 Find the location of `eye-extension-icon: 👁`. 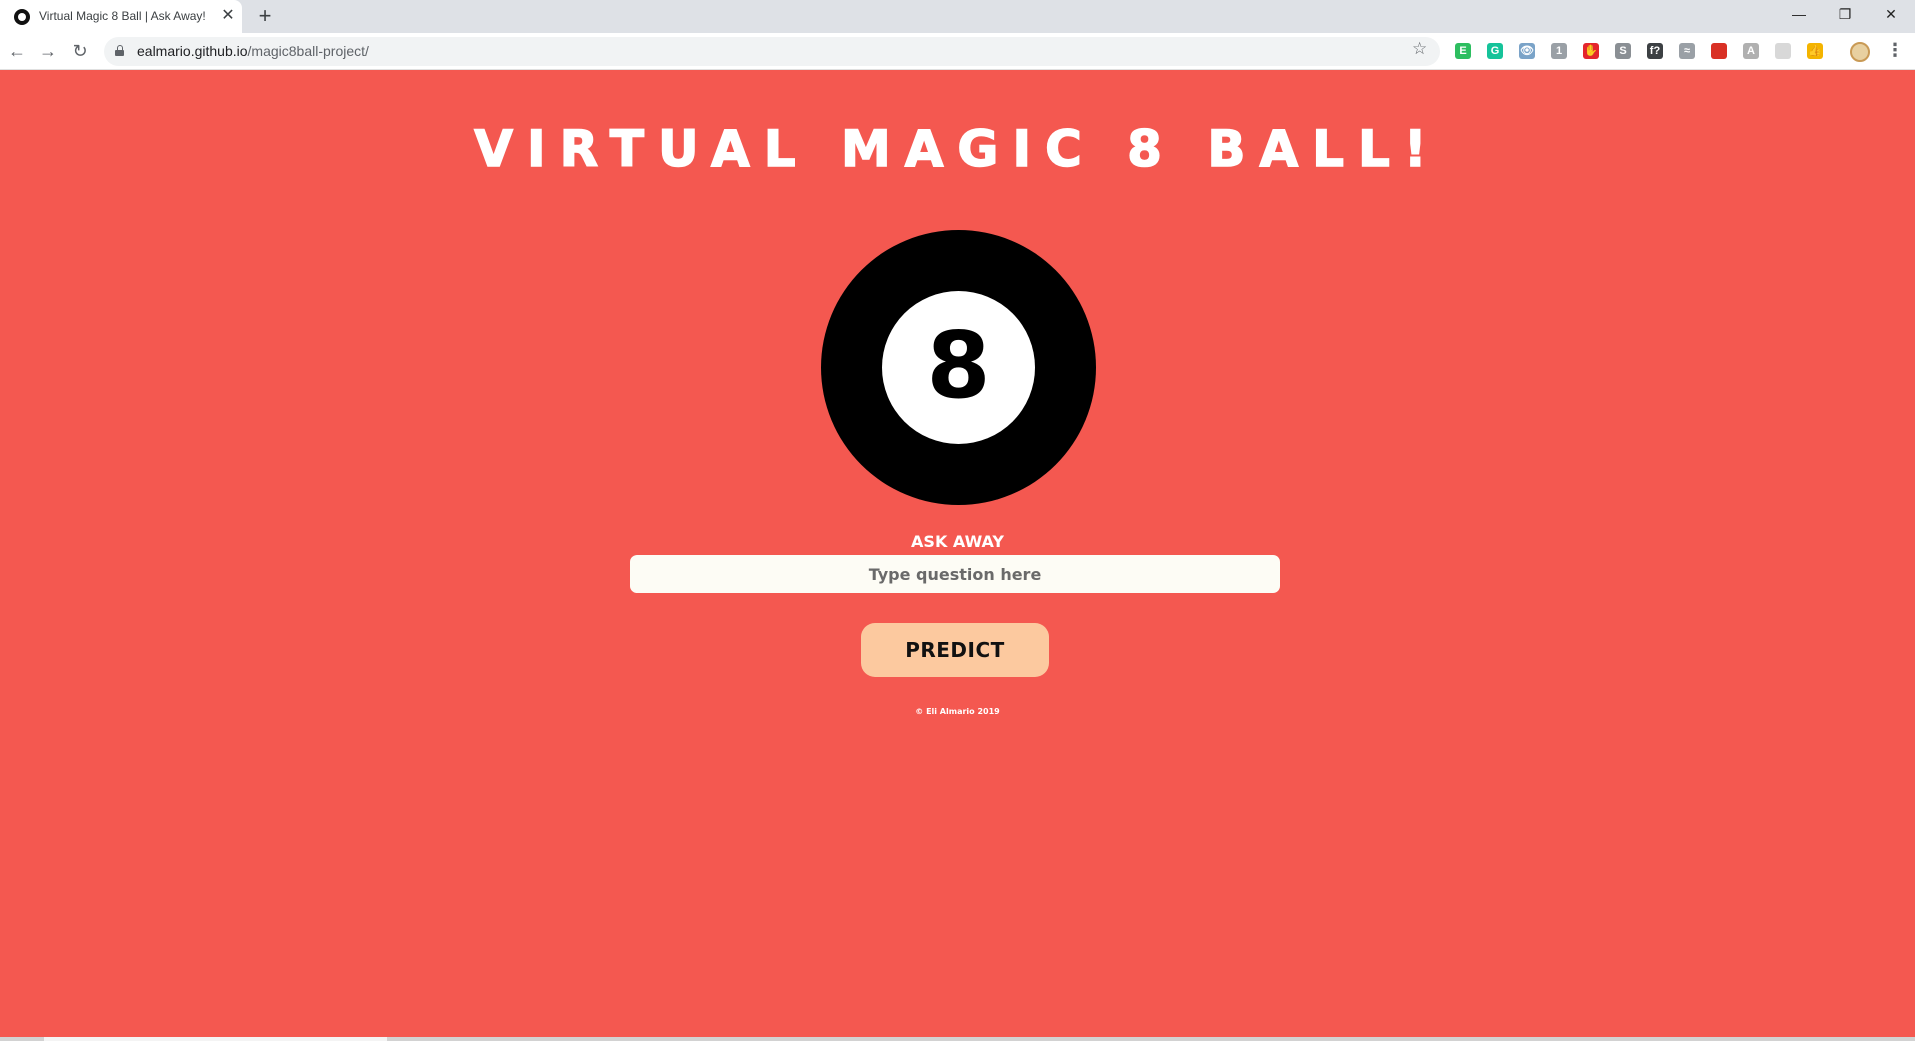

eye-extension-icon: 👁 is located at coordinates (1527, 51).